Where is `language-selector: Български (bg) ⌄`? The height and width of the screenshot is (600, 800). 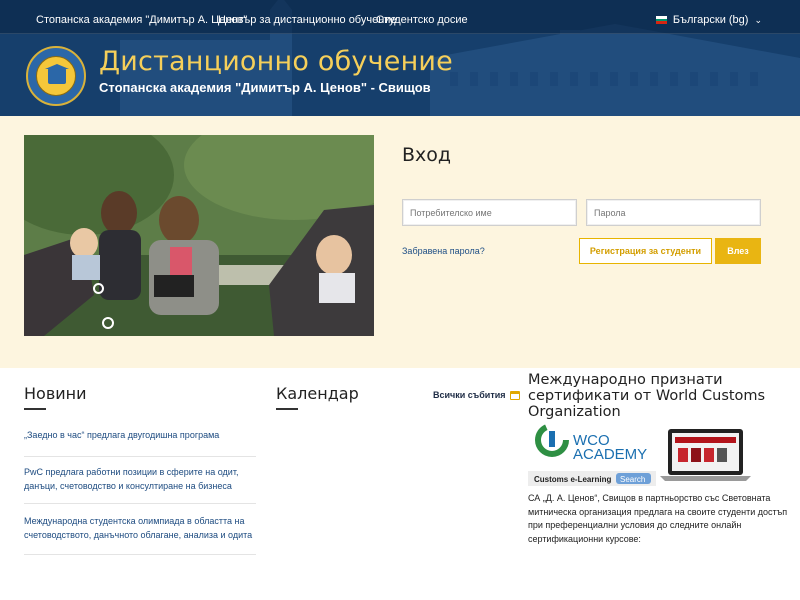 language-selector: Български (bg) ⌄ is located at coordinates (708, 20).